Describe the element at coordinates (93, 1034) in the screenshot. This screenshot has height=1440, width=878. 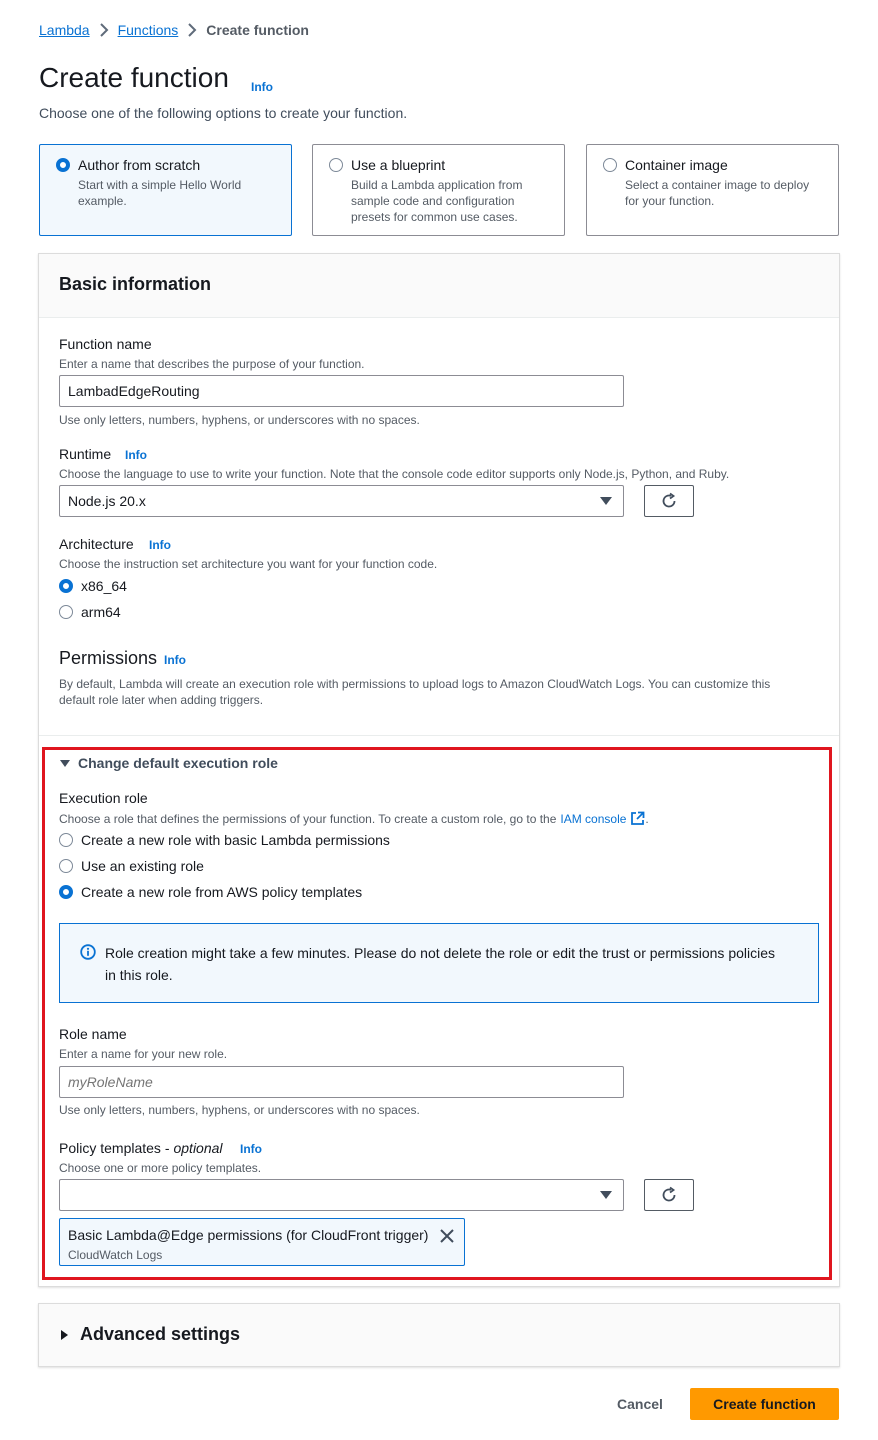
I see `role-name-label: Role name` at that location.